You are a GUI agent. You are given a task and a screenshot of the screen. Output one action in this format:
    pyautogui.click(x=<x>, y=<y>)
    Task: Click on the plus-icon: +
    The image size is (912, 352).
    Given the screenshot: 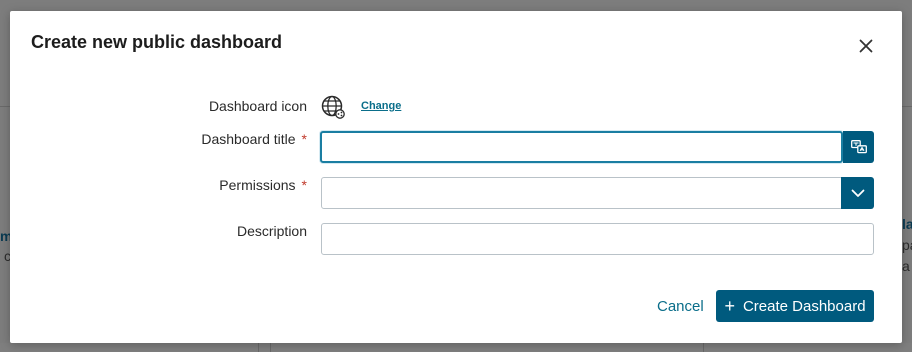 What is the action you would take?
    pyautogui.click(x=729, y=306)
    